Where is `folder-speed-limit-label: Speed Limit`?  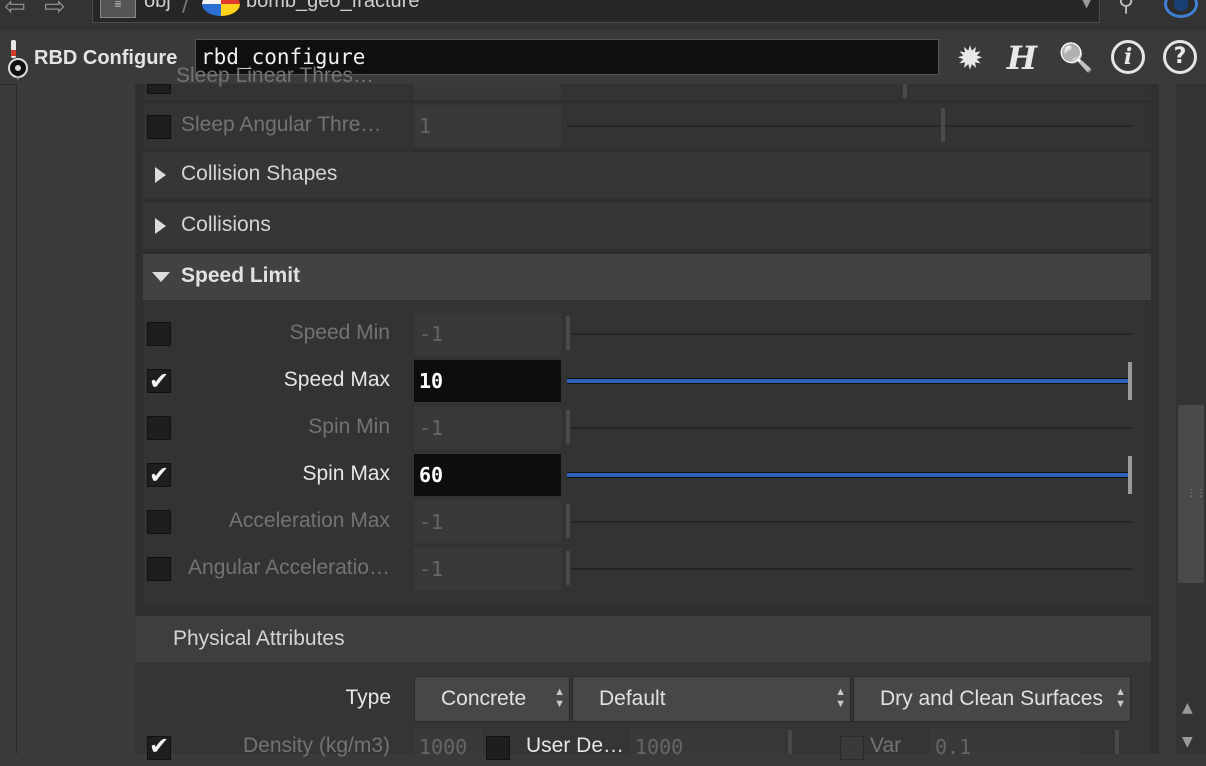
folder-speed-limit-label: Speed Limit is located at coordinates (240, 276).